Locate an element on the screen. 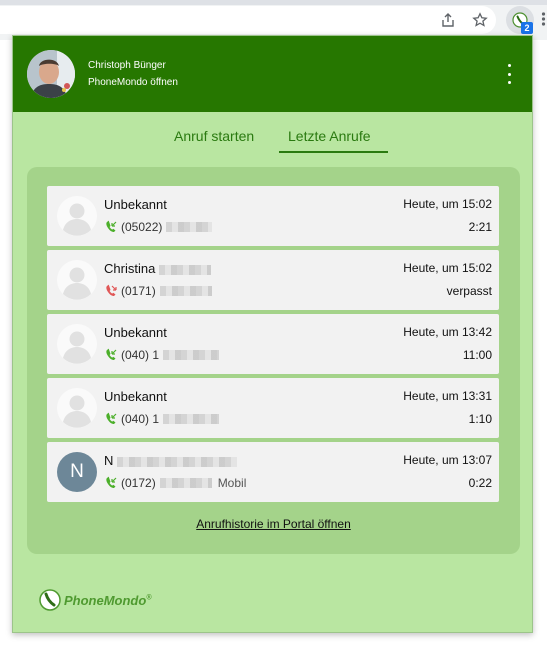 The image size is (547, 645). call-time: Heute, um 13:42 is located at coordinates (447, 332).